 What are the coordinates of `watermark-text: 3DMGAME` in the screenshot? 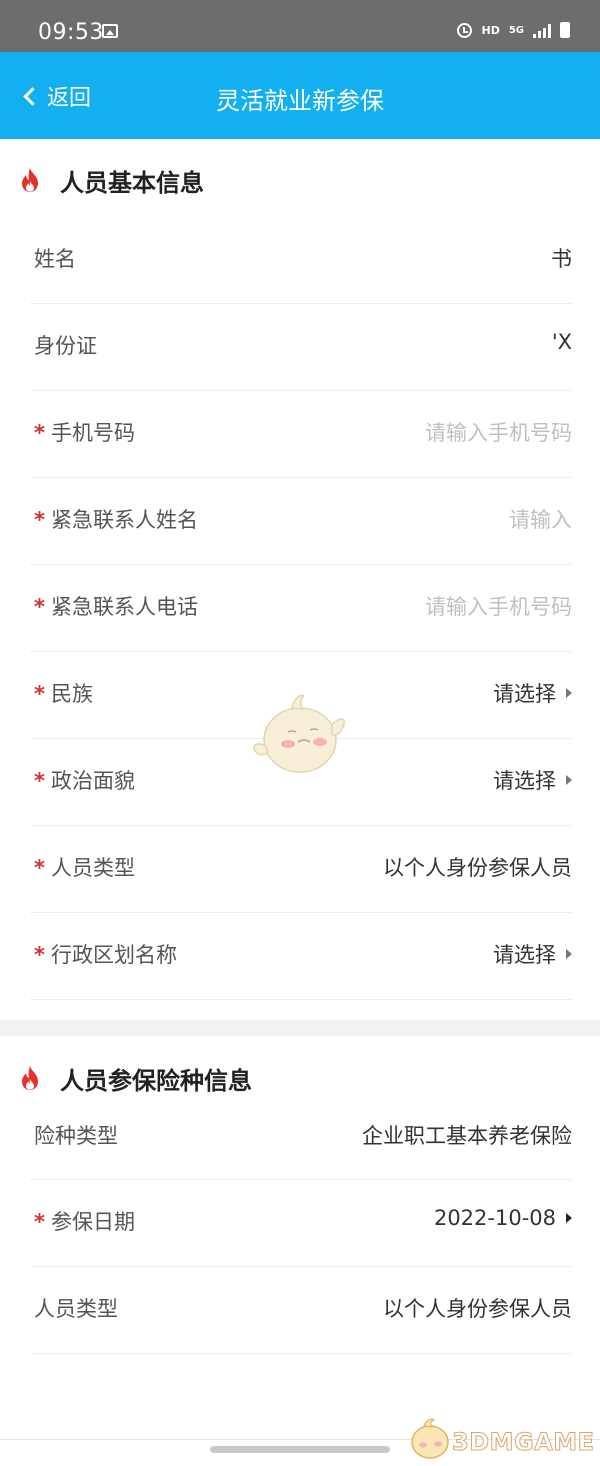 It's located at (523, 1442).